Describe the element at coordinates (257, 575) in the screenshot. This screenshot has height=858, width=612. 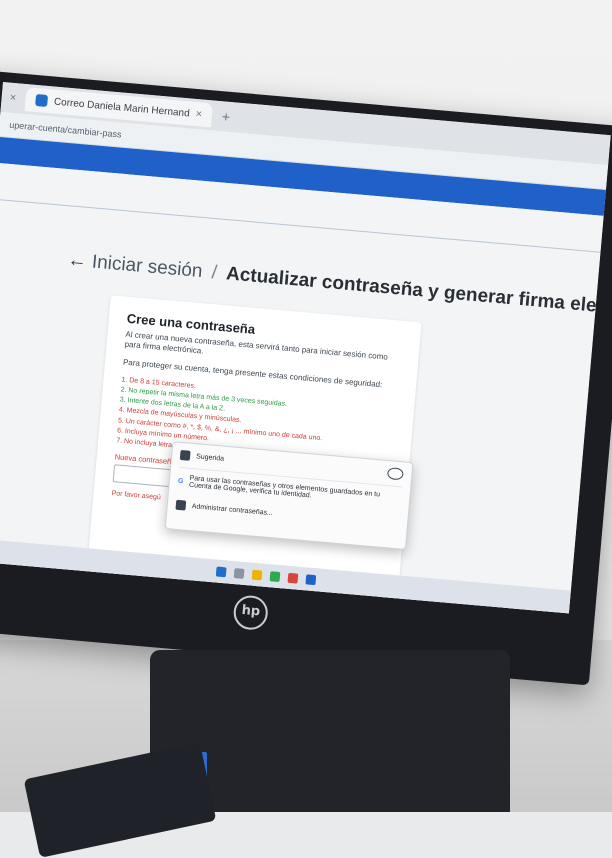
I see `folder-icon` at that location.